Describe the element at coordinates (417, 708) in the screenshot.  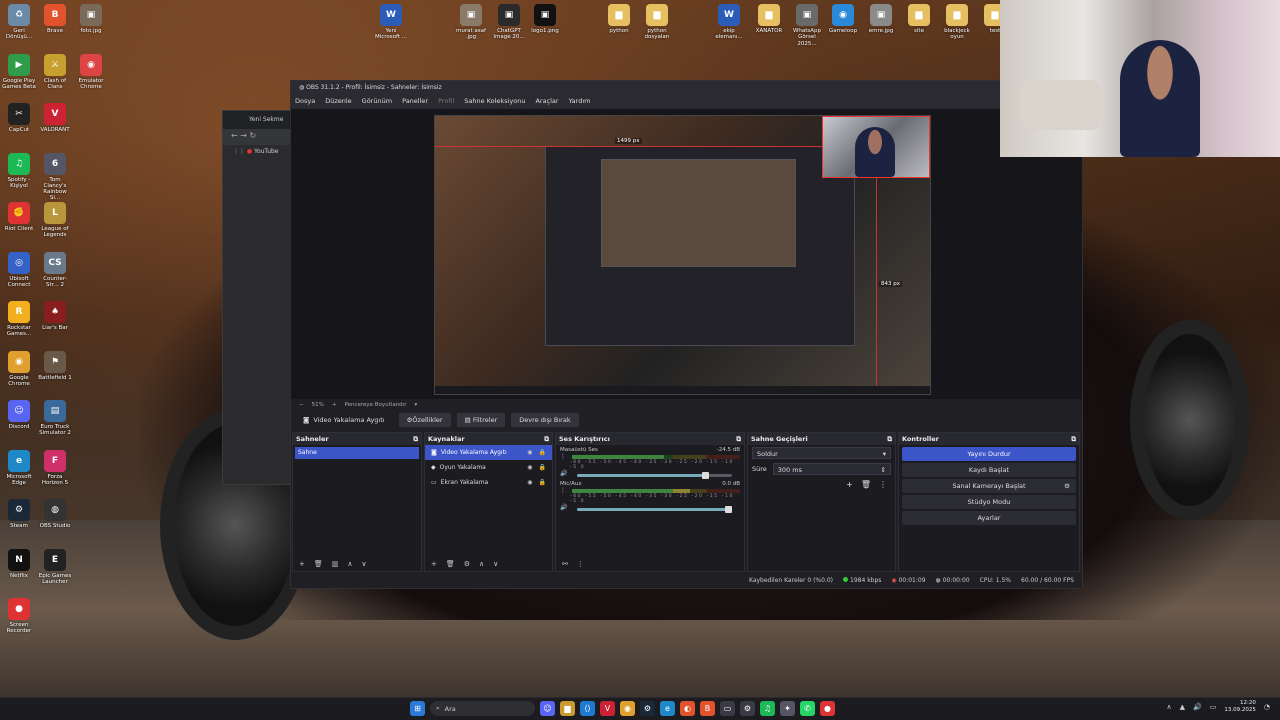
I see `windows-start-icon: ⊞` at that location.